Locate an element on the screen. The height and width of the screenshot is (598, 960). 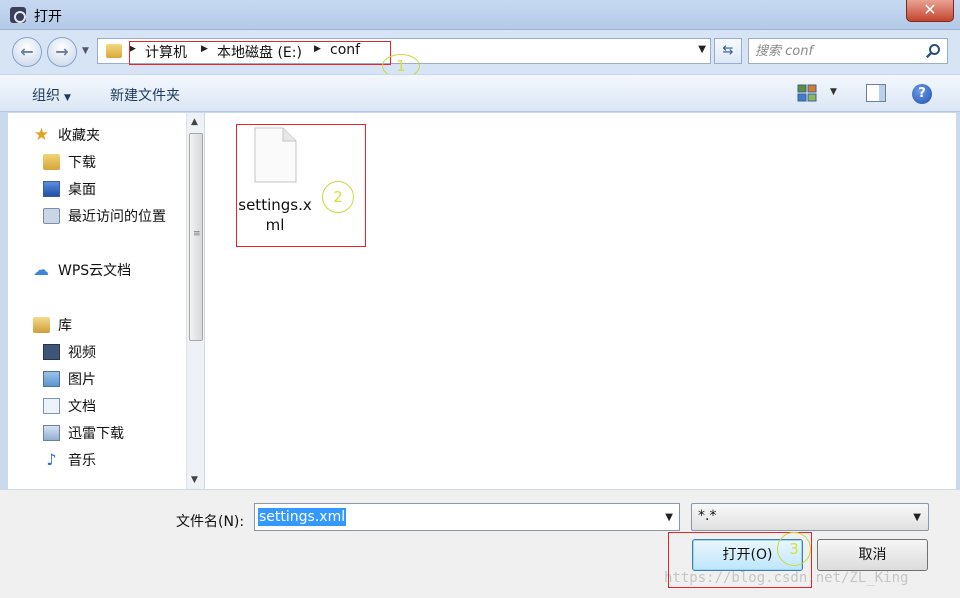
nav-item-music: ♪ 音乐 is located at coordinates (69, 460).